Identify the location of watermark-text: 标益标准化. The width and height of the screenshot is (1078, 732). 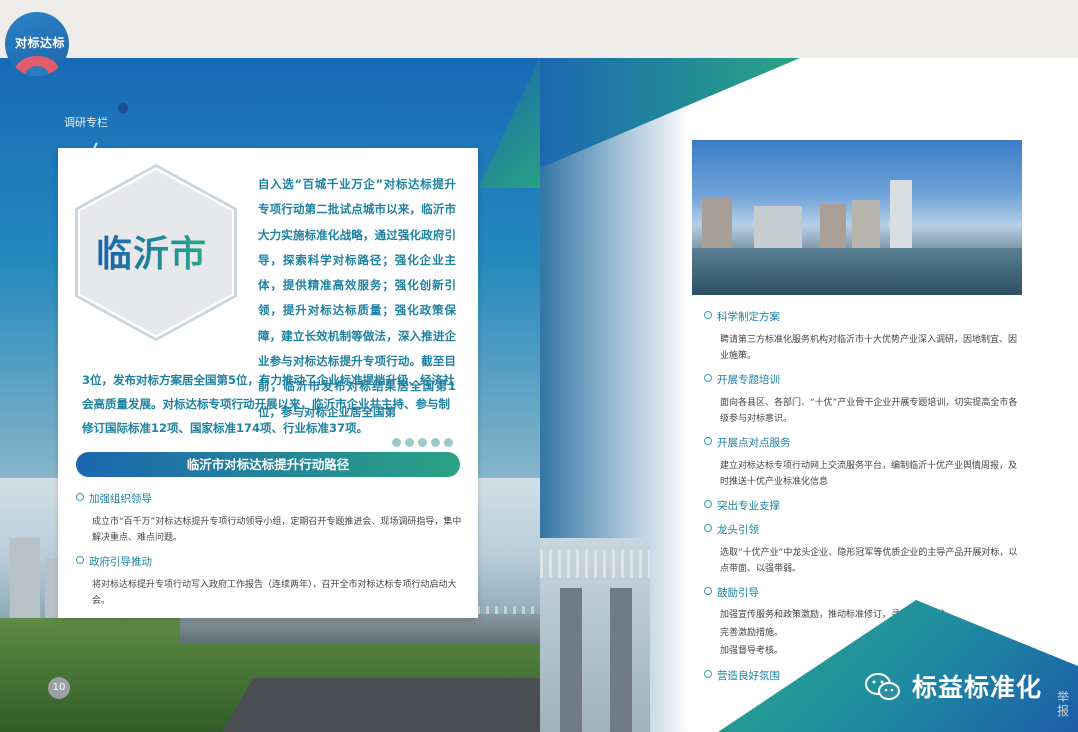
(977, 687).